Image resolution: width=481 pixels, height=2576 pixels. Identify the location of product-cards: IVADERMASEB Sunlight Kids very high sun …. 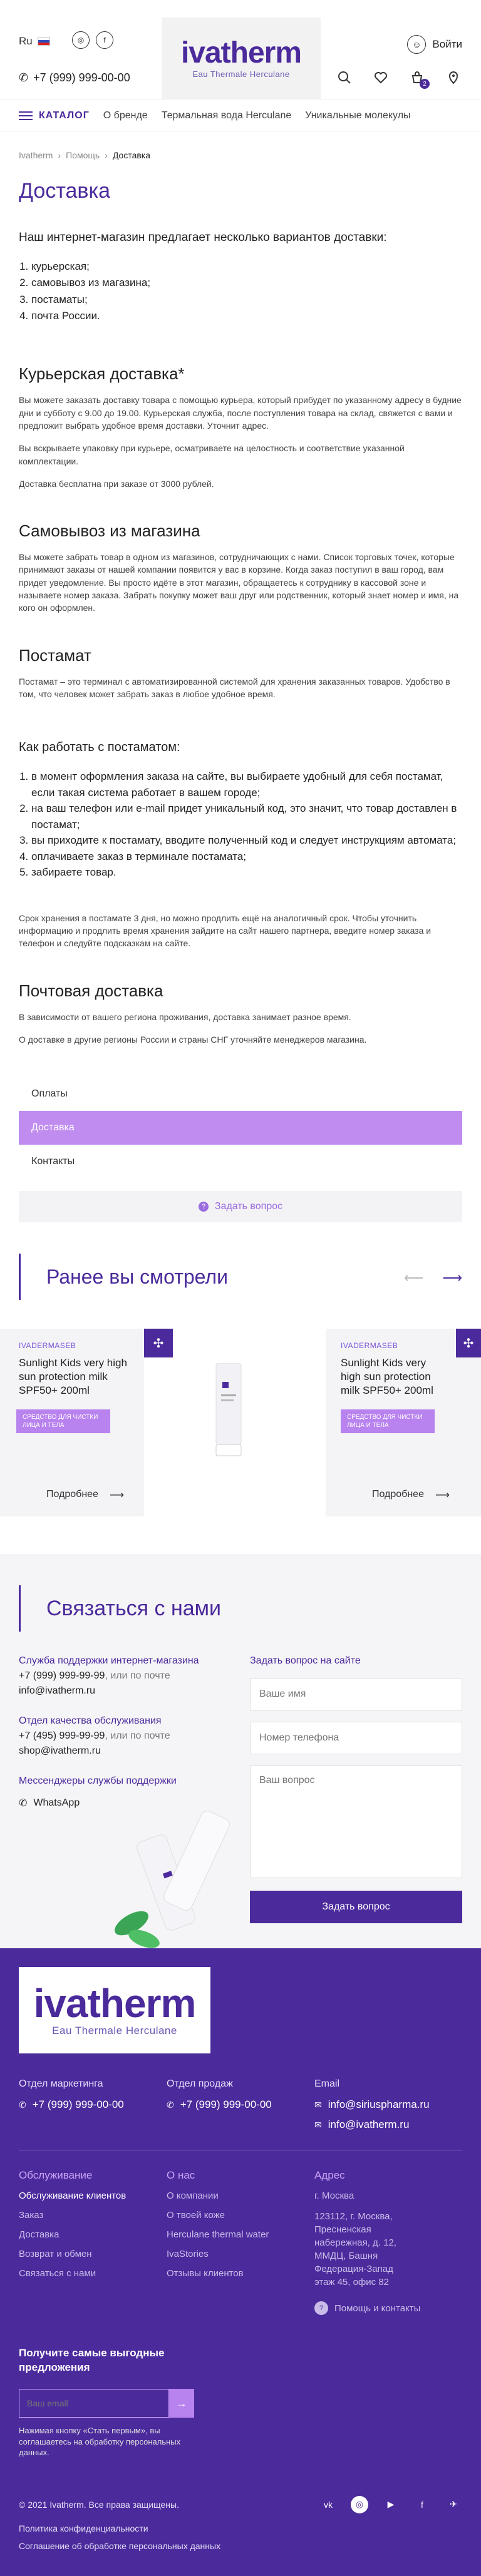
(240, 1423).